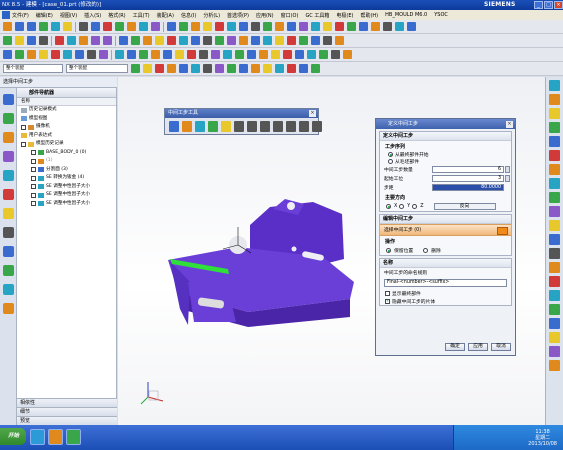 The height and width of the screenshot is (450, 563). What do you see at coordinates (66, 127) in the screenshot?
I see `list-item: 摄像机` at bounding box center [66, 127].